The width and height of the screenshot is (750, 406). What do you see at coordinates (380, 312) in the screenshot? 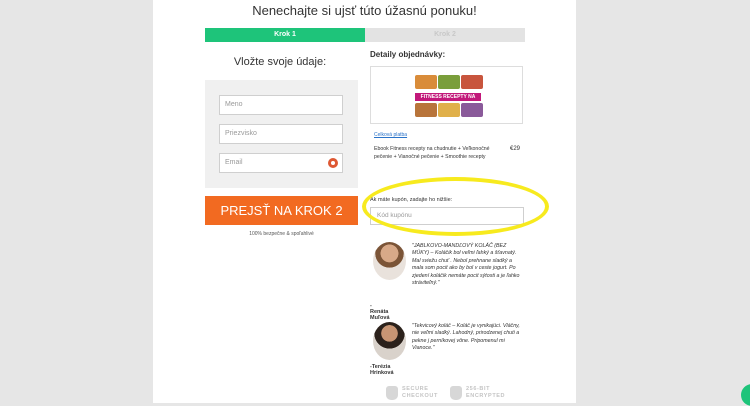
I see `review-author: -Renáta Muľová` at bounding box center [380, 312].